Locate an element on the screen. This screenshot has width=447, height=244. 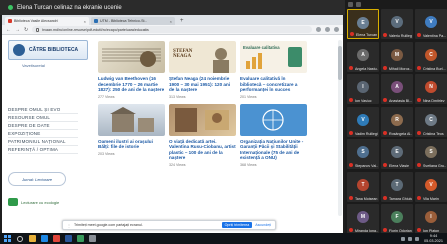
stop-sharing-button: Opriți trimiterea is located at coordinates (237, 225).